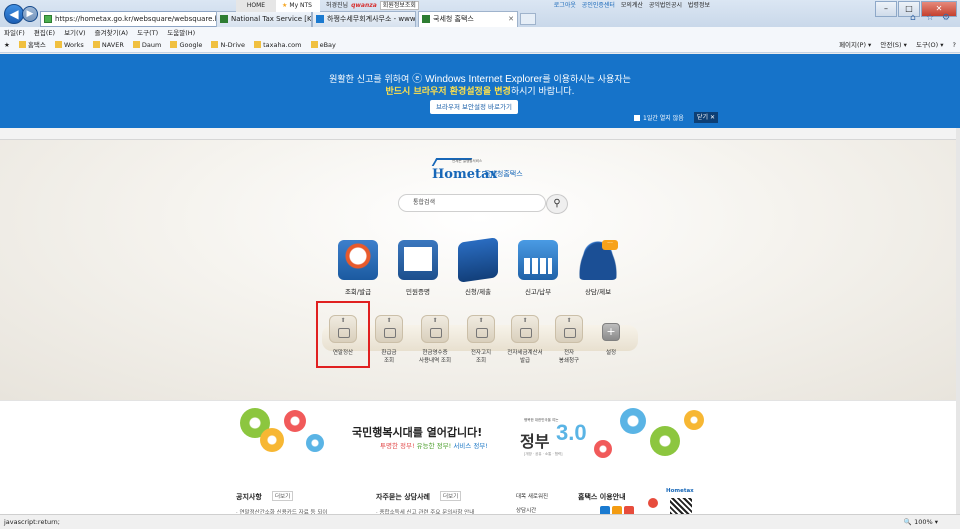  Describe the element at coordinates (249, 497) in the screenshot. I see `notice-section-title: 공지사항` at that location.